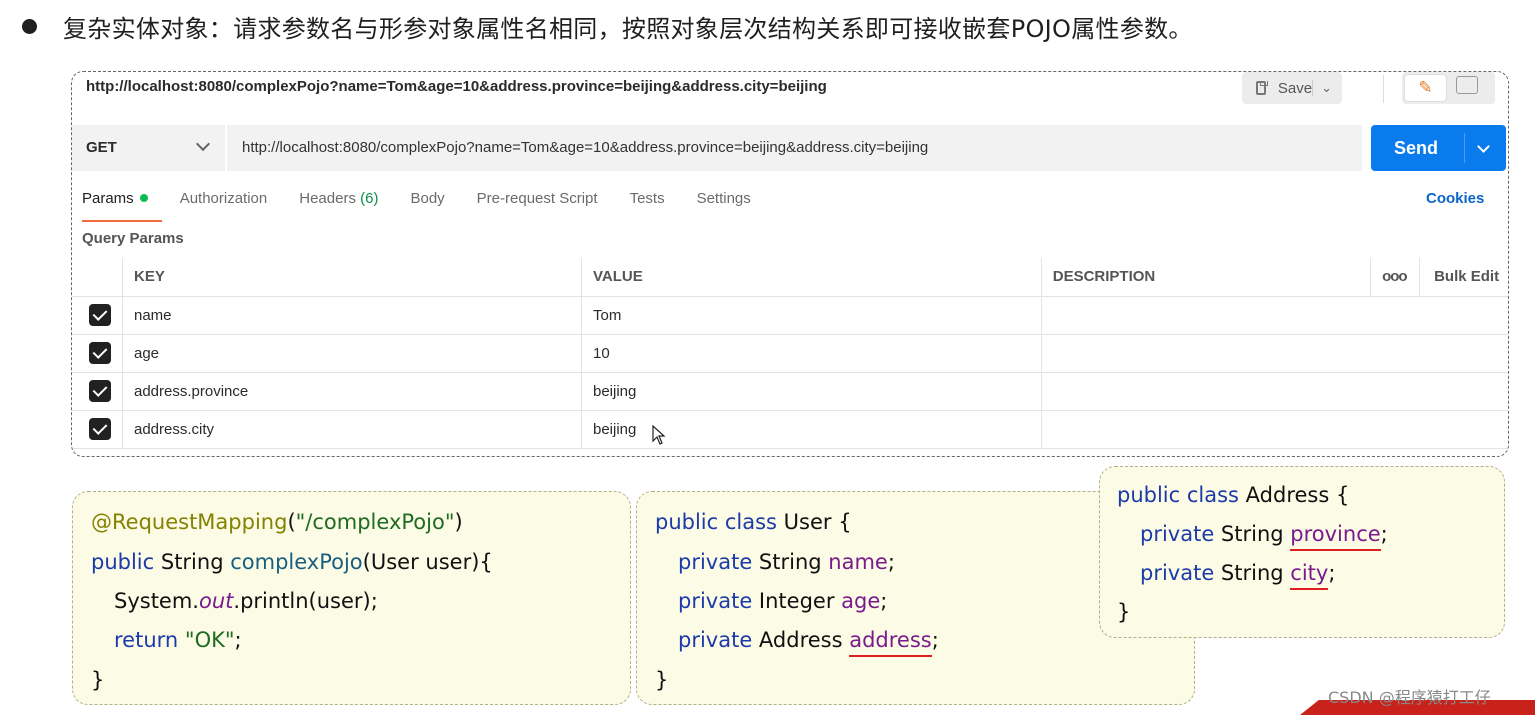 This screenshot has height=715, width=1535. I want to click on code-line: public String complexPojo(User user){, so click(292, 562).